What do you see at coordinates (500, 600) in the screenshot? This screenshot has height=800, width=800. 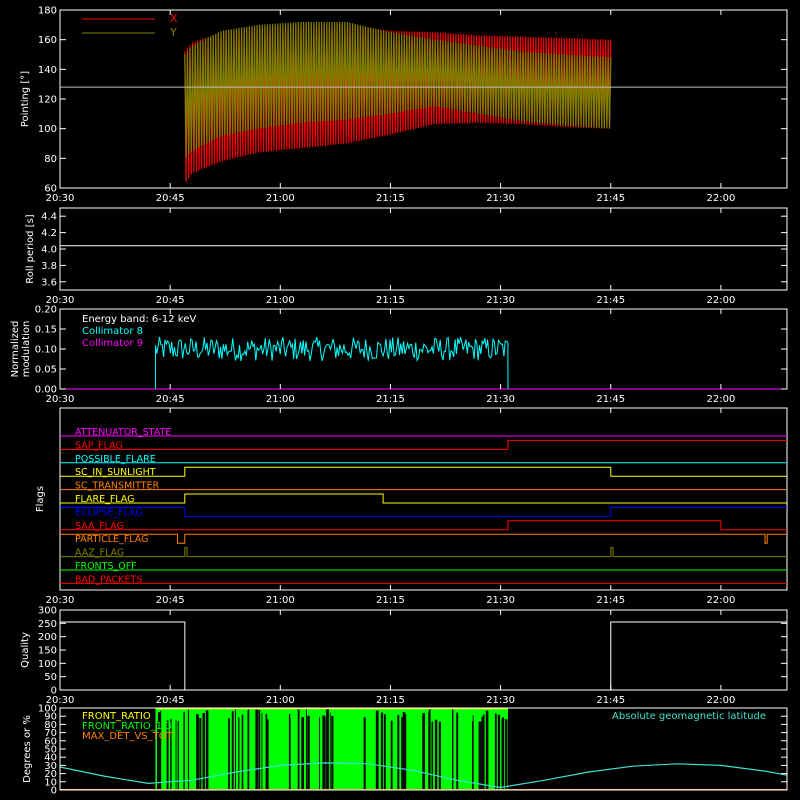 I see `flags-xtick-label-4: 21:30` at bounding box center [500, 600].